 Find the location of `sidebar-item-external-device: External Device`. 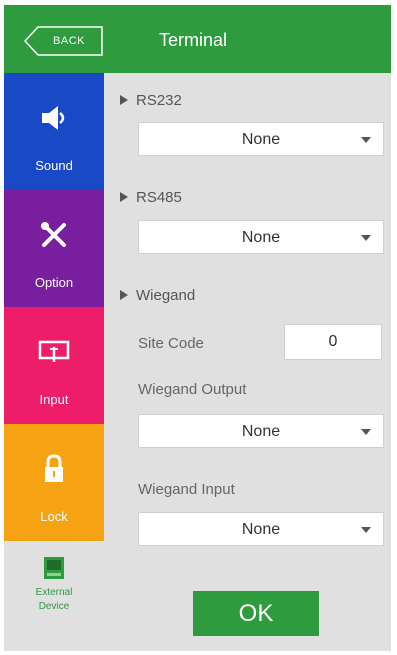

sidebar-item-external-device: External Device is located at coordinates (54, 596).